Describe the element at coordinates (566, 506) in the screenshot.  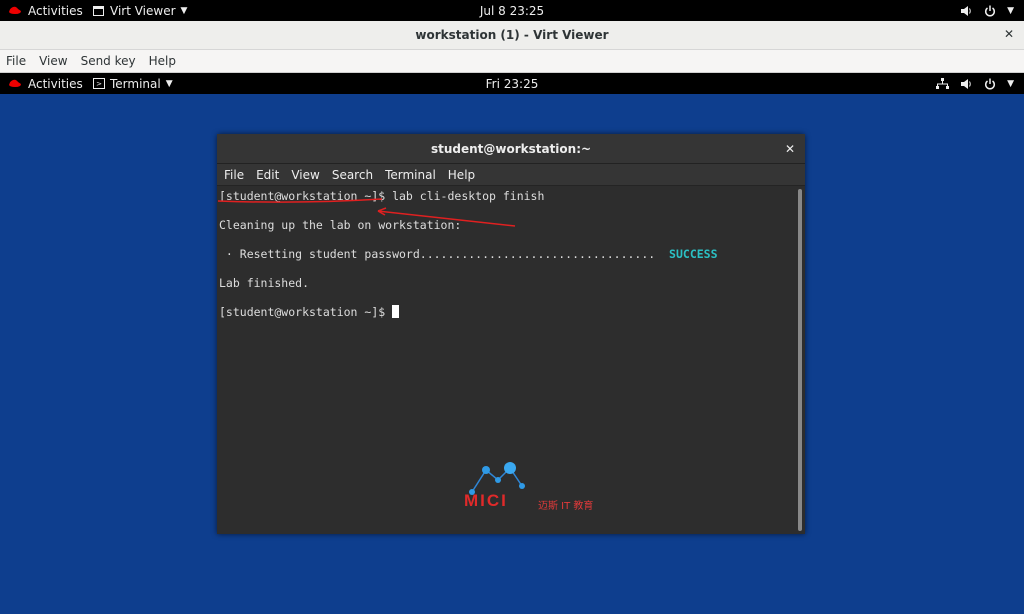
I see `mici-subtitle: 迈斯 IT 教育` at that location.